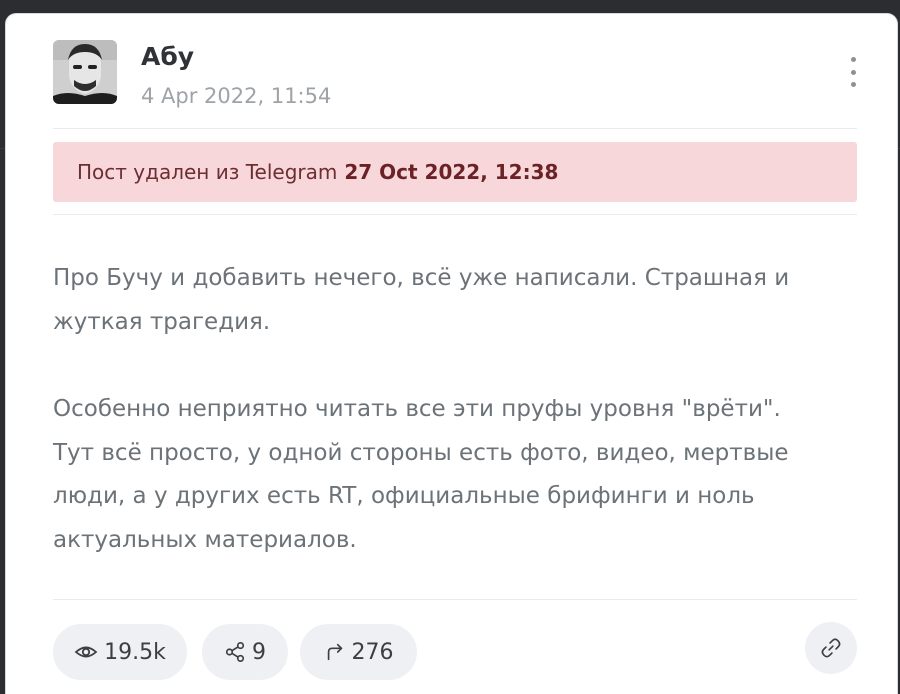 The width and height of the screenshot is (900, 694). I want to click on views-count: 19.5k, so click(135, 652).